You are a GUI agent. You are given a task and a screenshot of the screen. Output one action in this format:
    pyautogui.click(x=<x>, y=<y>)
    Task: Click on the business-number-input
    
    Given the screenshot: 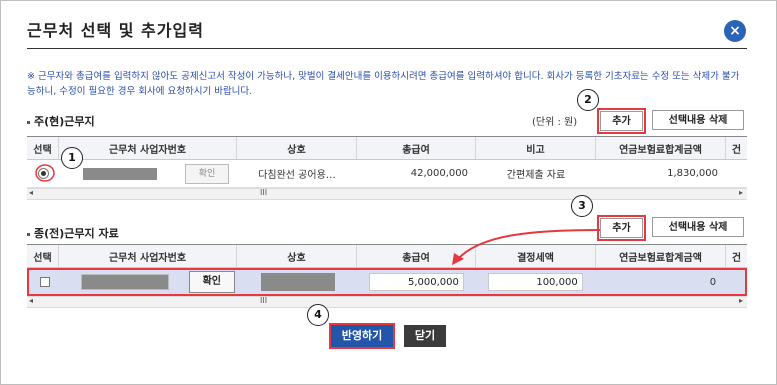 What is the action you would take?
    pyautogui.click(x=124, y=282)
    